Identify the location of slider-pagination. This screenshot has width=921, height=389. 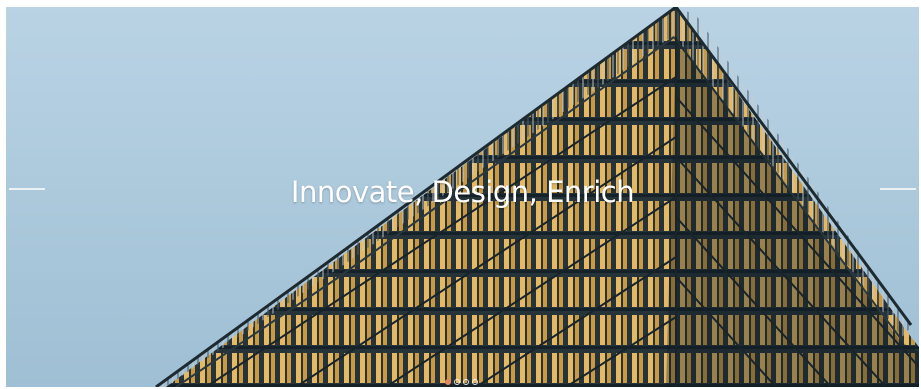
(461, 382).